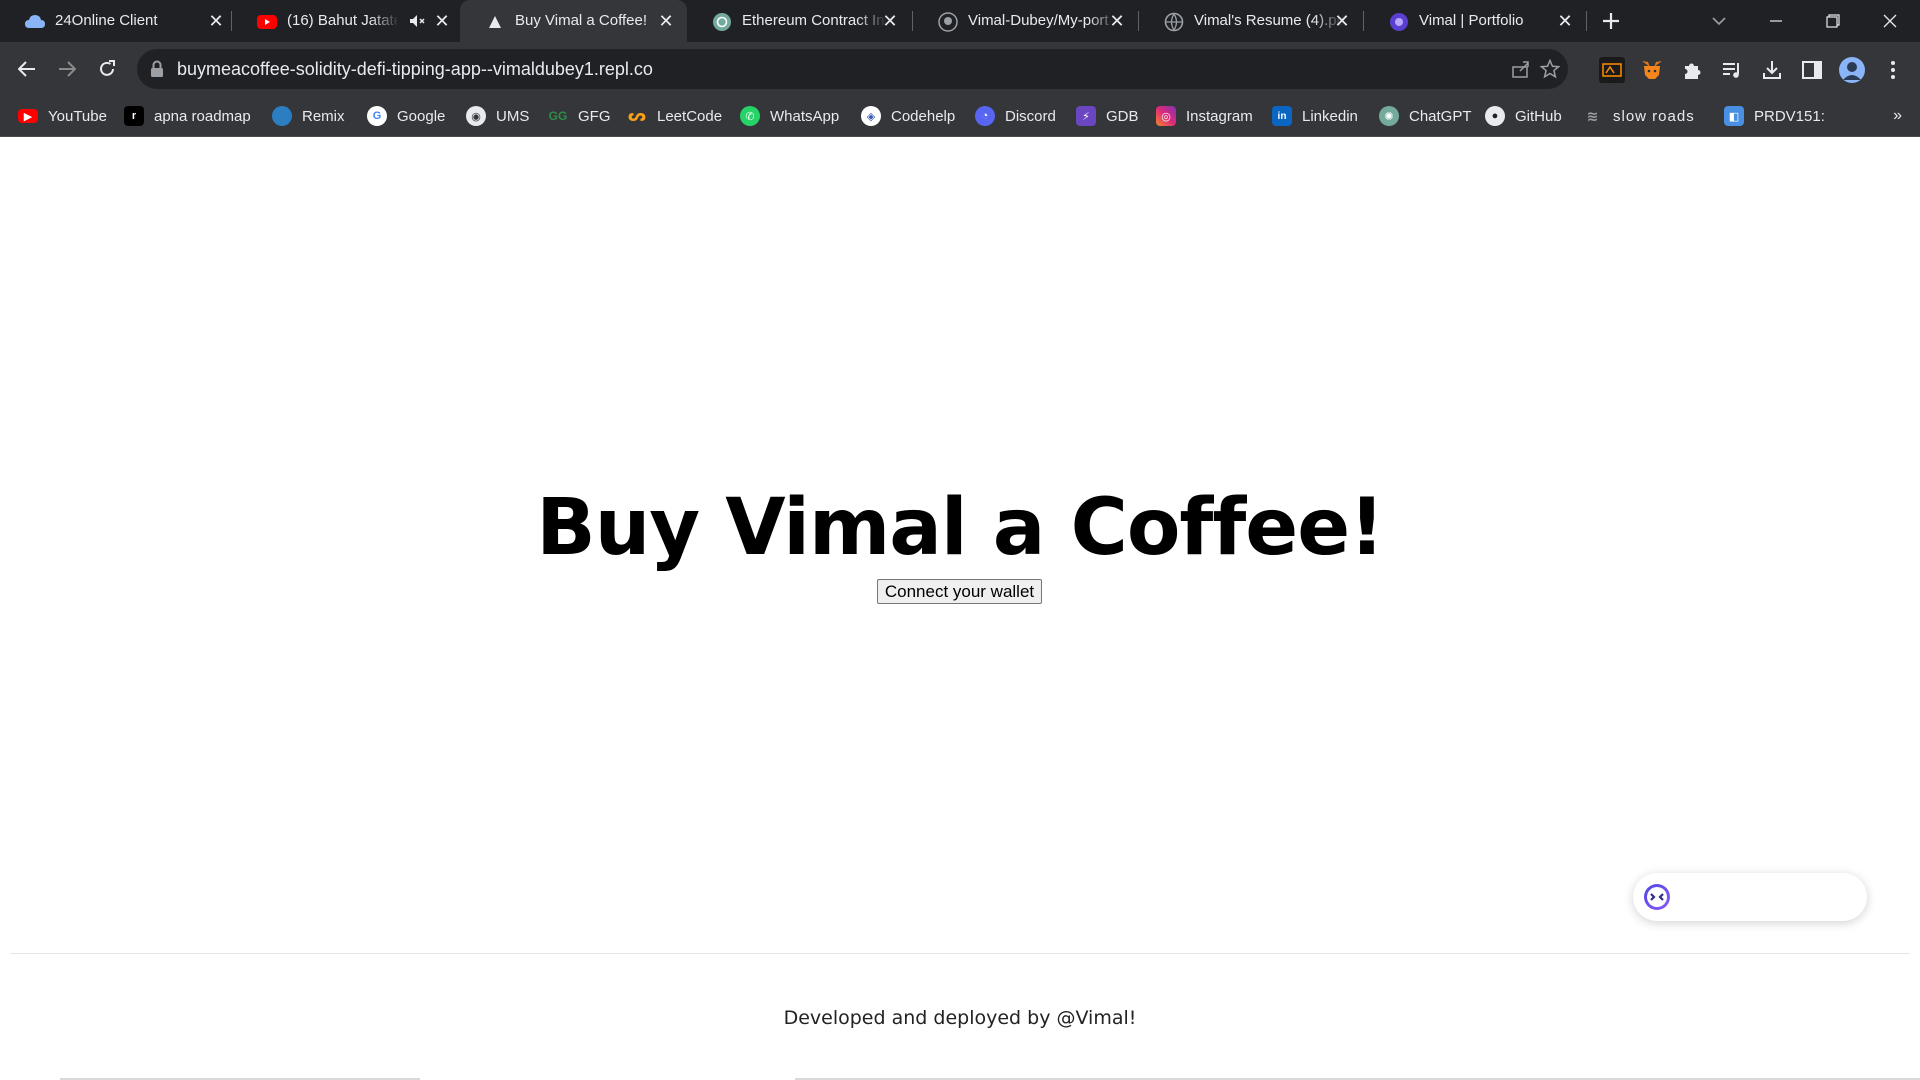 The height and width of the screenshot is (1080, 1920). Describe the element at coordinates (1251, 21) in the screenshot. I see `tab-resume-pdf: Vimal's Resume (4).pd ✕` at that location.